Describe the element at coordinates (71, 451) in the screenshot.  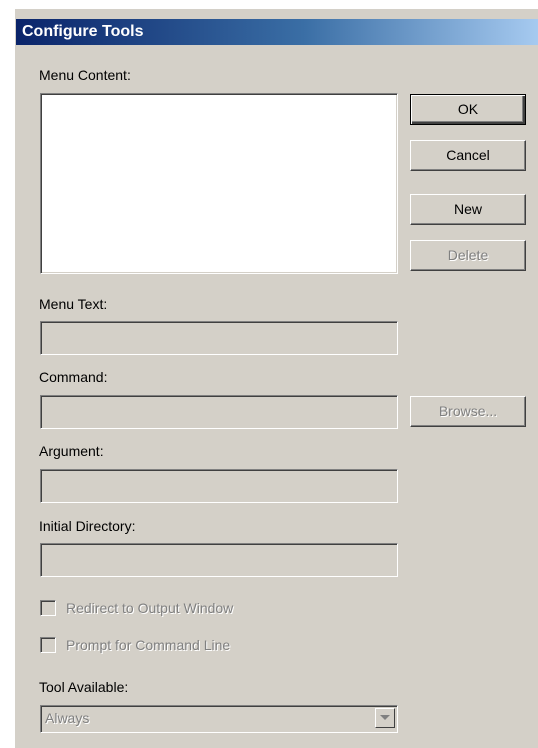
I see `argument-label: Argument:` at that location.